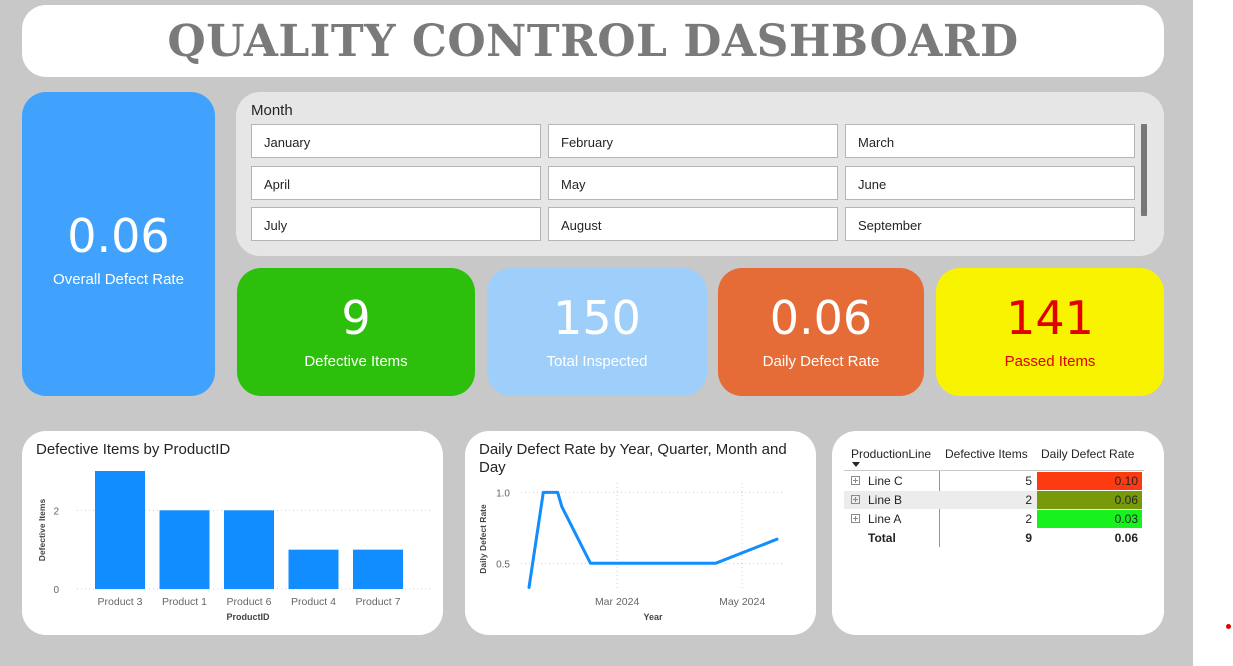  Describe the element at coordinates (503, 493) in the screenshot. I see `line-ytick-label: 1.0` at that location.